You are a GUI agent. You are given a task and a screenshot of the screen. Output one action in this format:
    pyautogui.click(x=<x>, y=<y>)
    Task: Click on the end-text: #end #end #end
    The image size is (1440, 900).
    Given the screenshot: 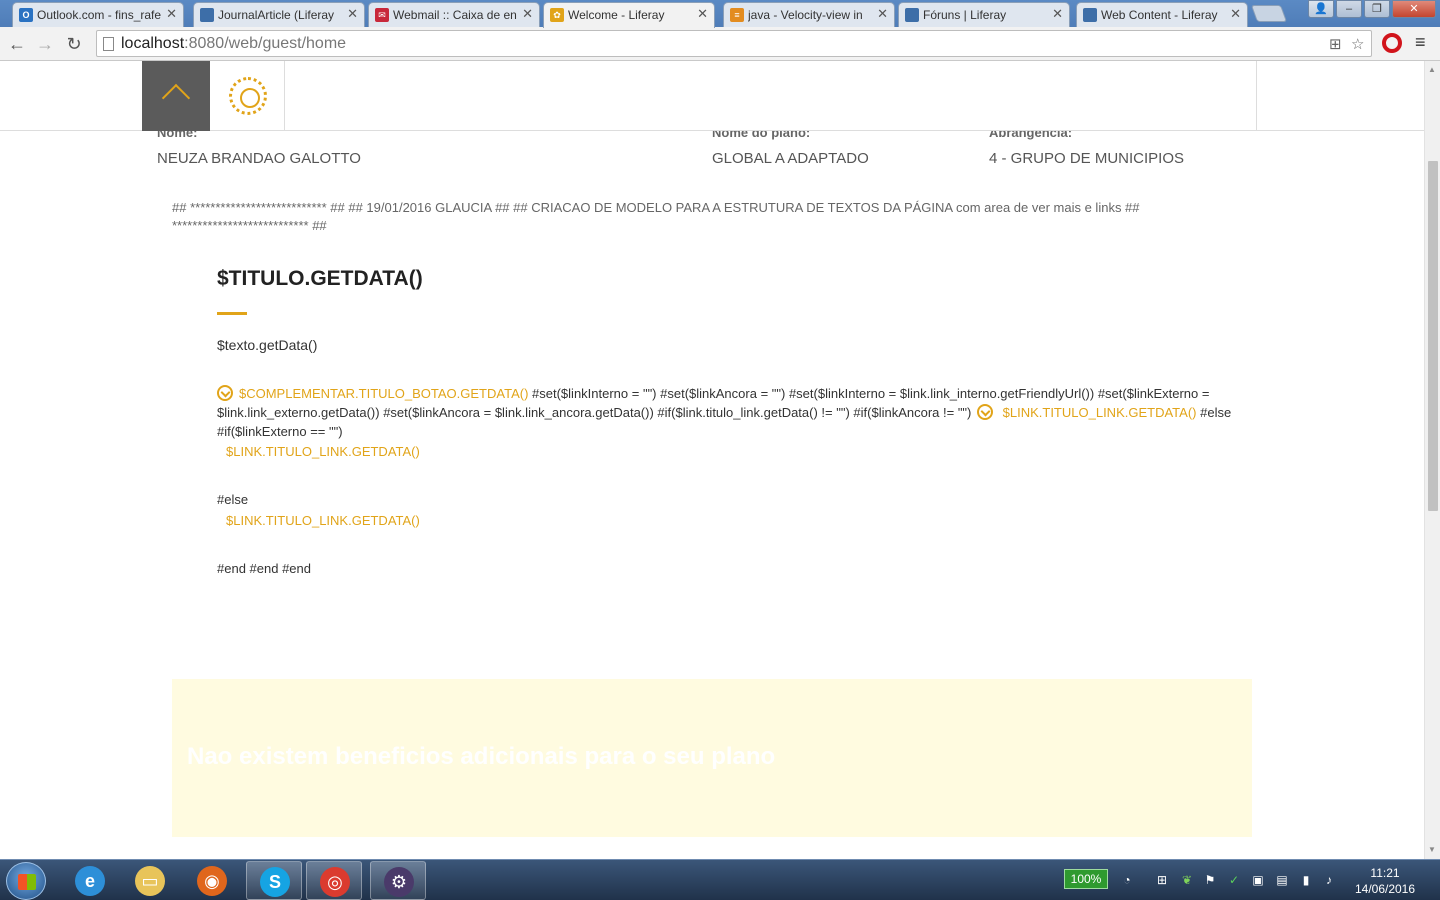 What is the action you would take?
    pyautogui.click(x=264, y=568)
    